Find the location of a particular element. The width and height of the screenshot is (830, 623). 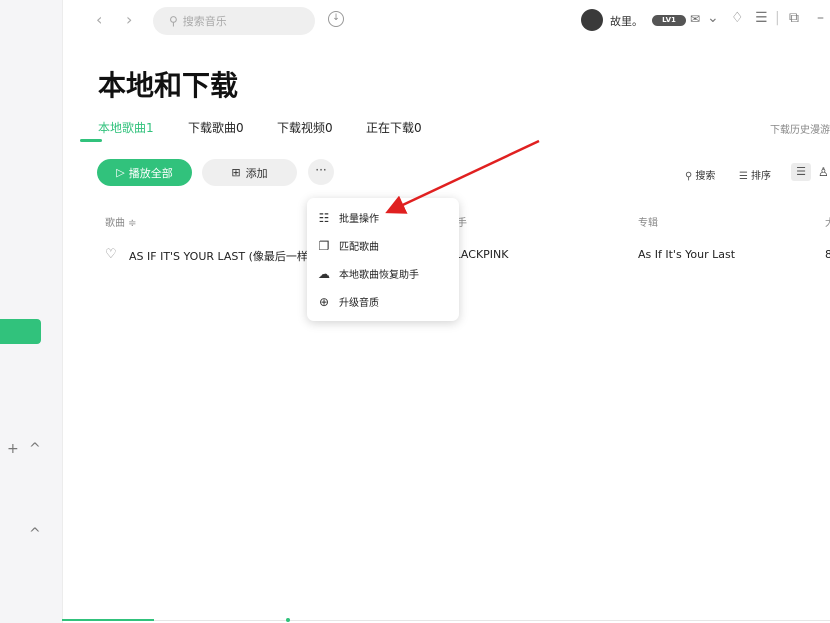

sidebar: + ^ ^ is located at coordinates (31, 311).